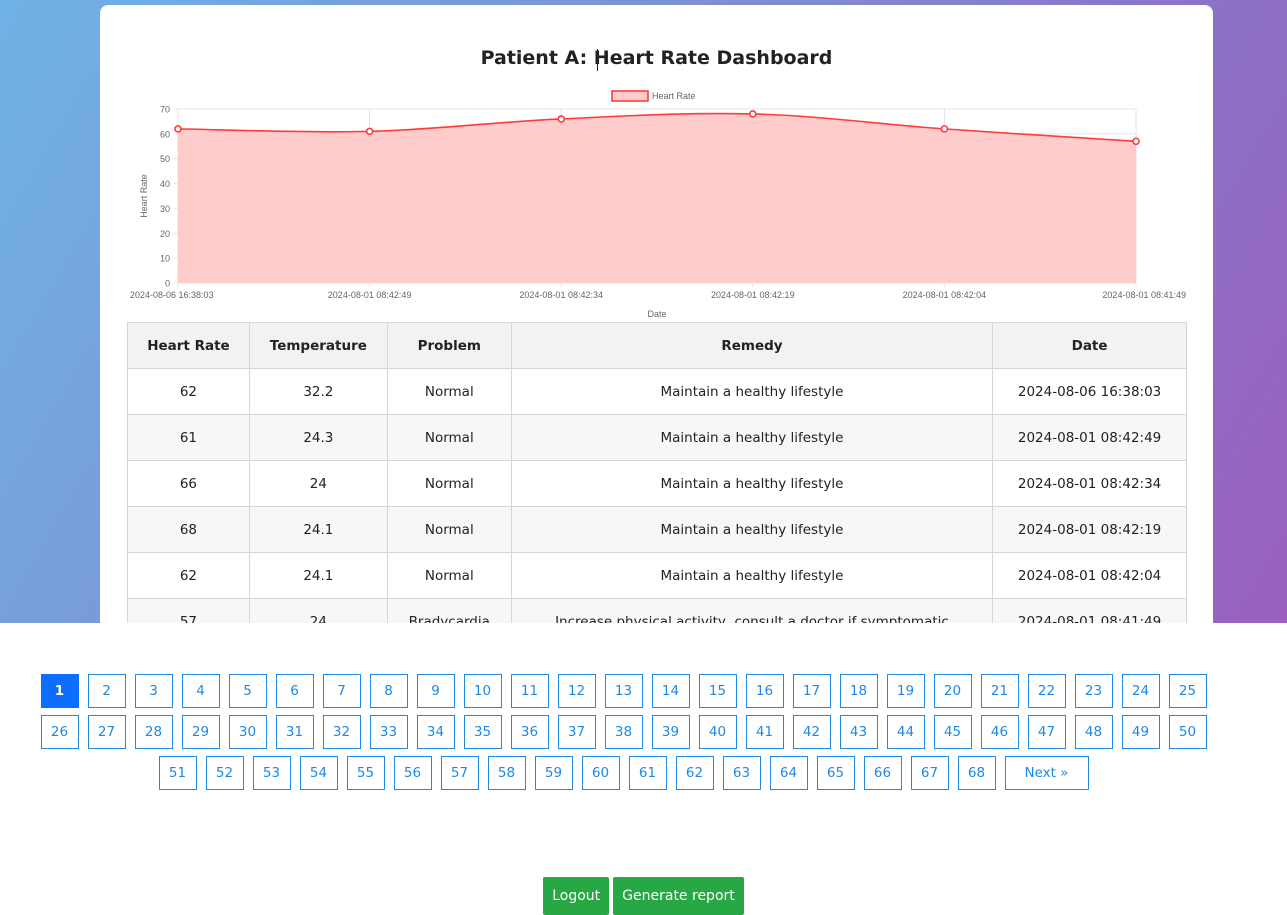 The width and height of the screenshot is (1287, 915). I want to click on legend-swatch, so click(630, 96).